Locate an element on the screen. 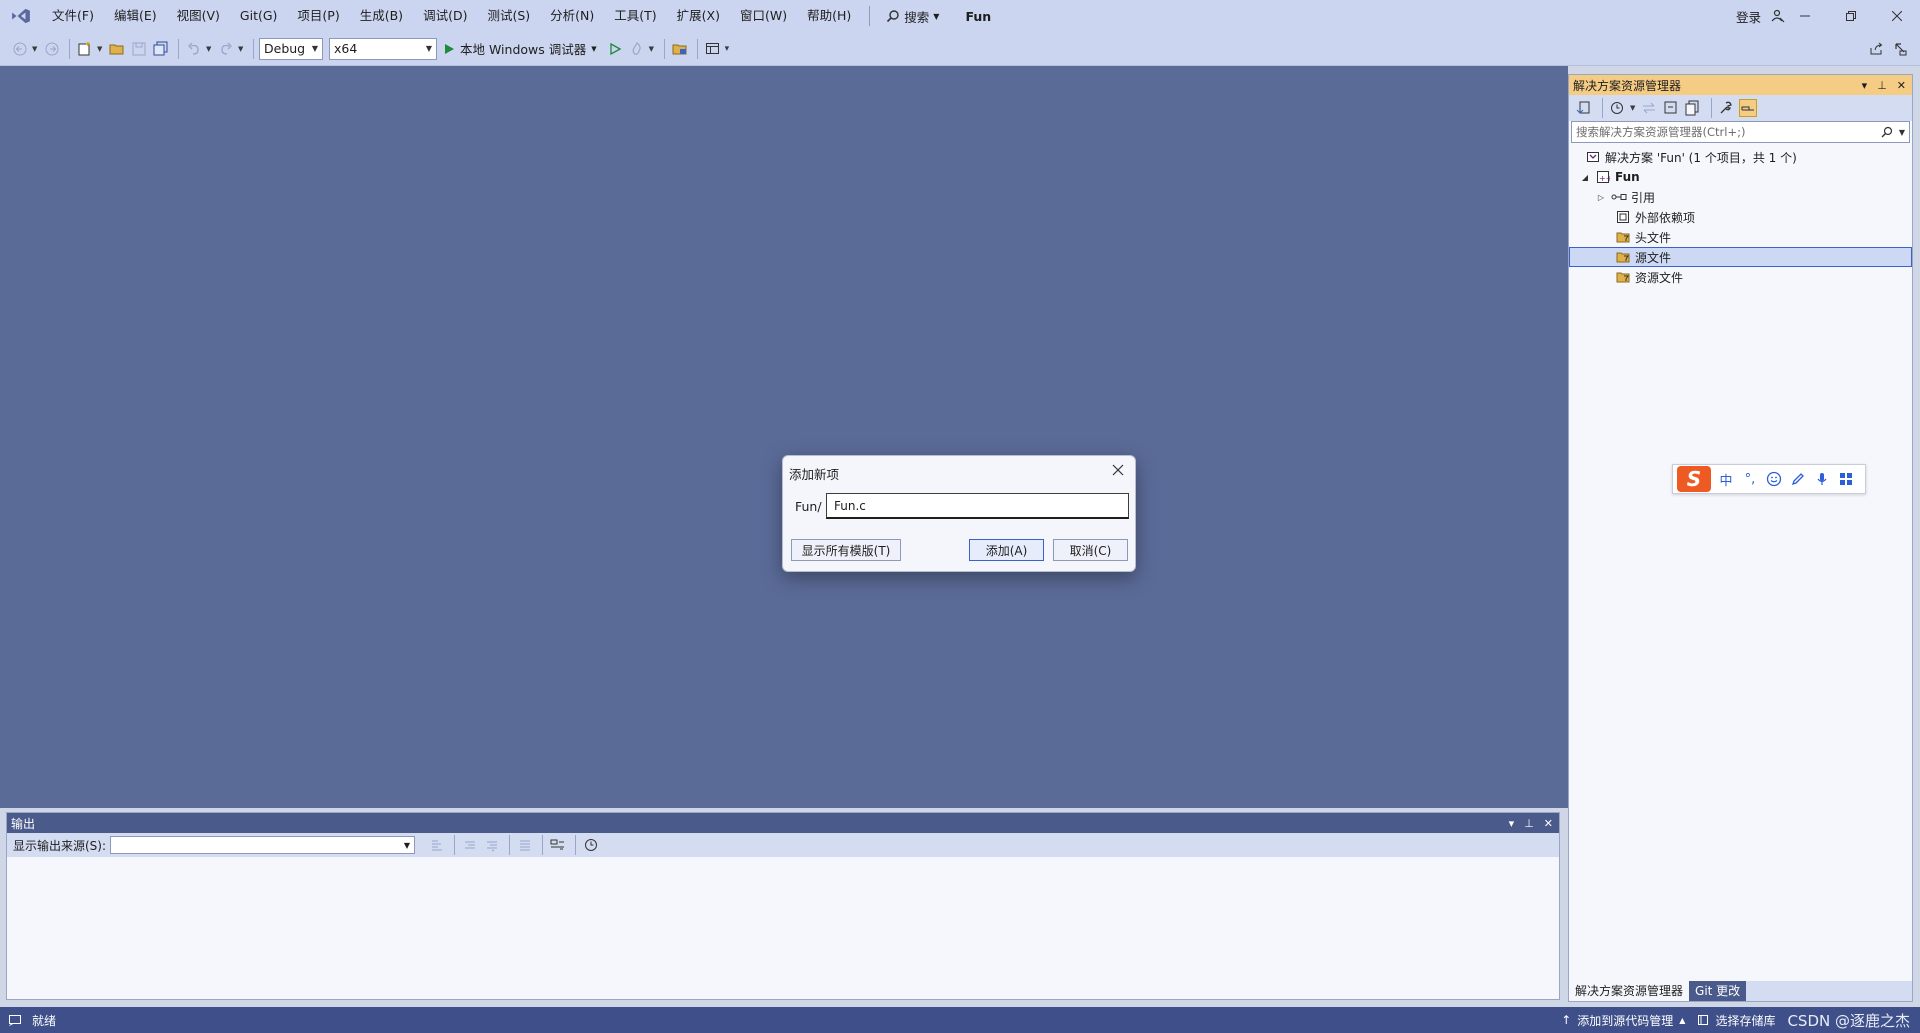 The image size is (1920, 1033). undo-button is located at coordinates (194, 49).